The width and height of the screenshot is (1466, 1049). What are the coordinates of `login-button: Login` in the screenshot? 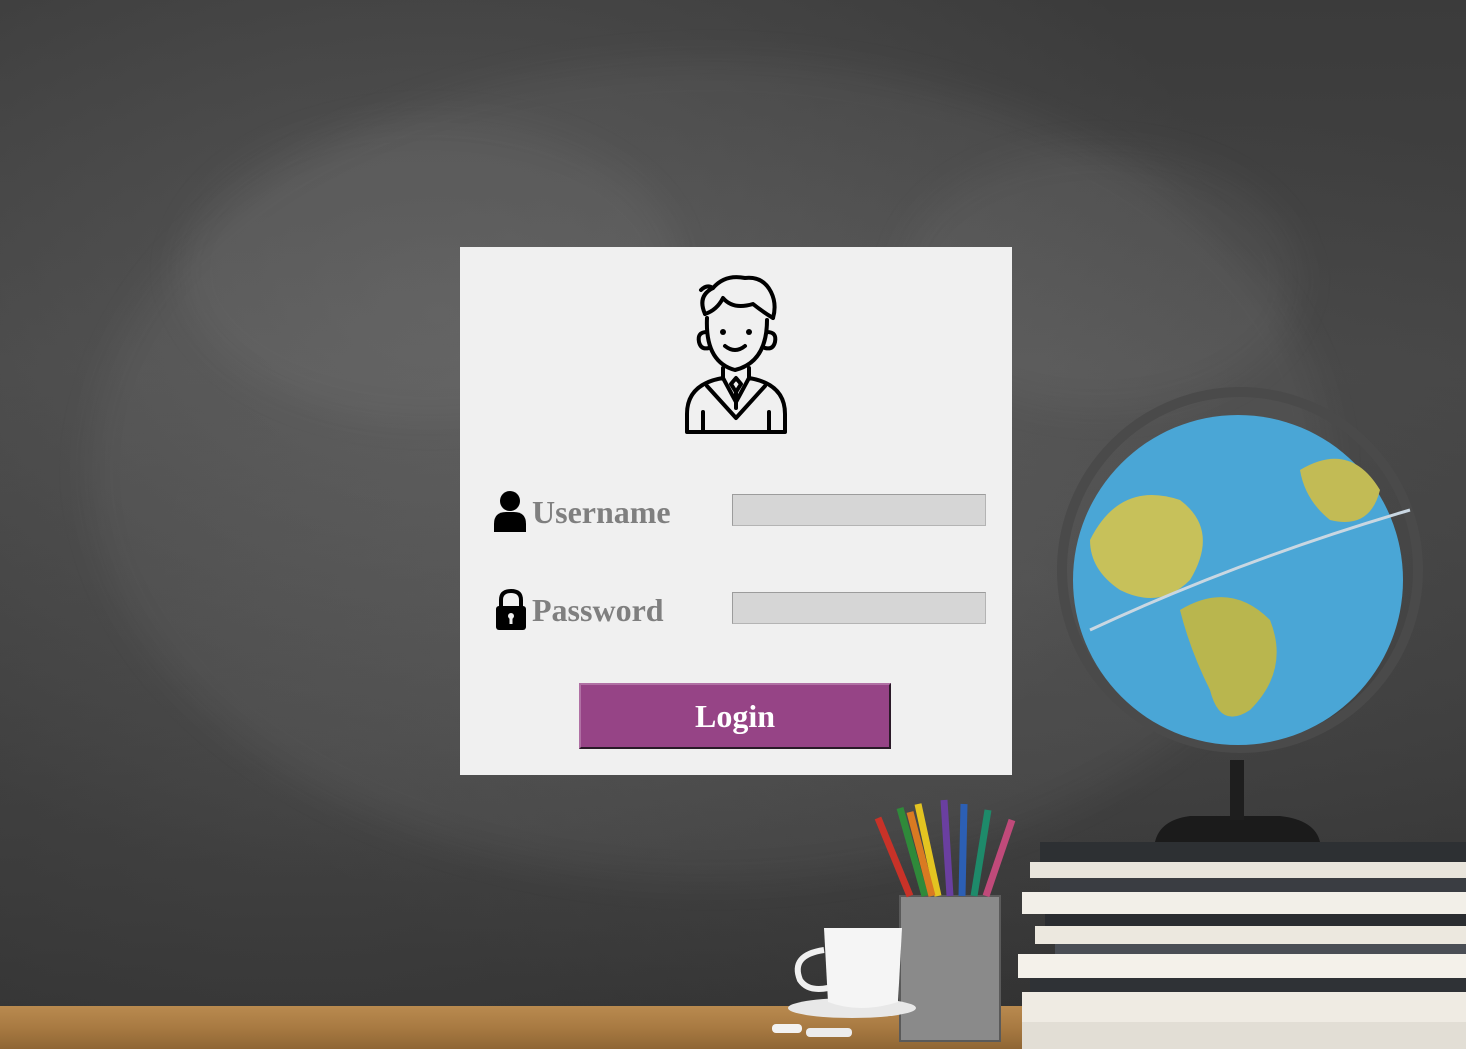 It's located at (735, 716).